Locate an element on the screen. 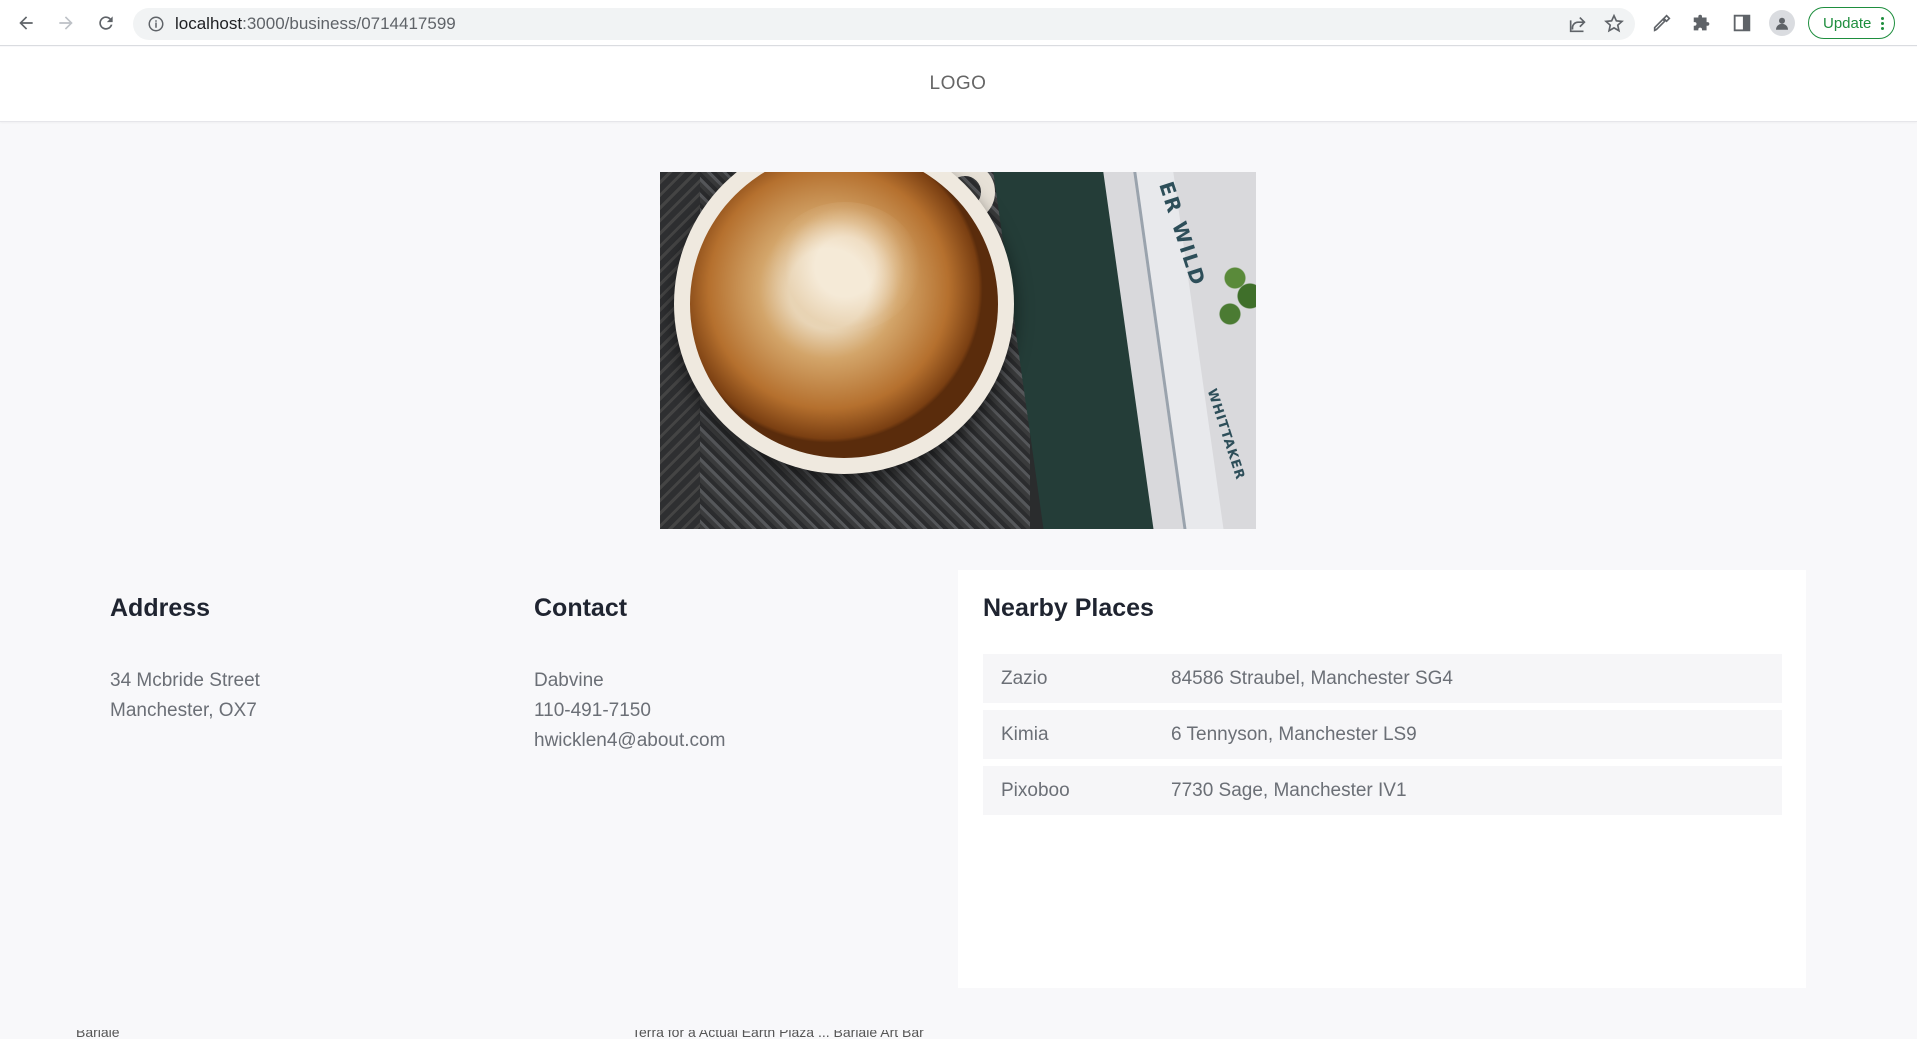 The image size is (1917, 1039). extensions-icon is located at coordinates (1701, 22).